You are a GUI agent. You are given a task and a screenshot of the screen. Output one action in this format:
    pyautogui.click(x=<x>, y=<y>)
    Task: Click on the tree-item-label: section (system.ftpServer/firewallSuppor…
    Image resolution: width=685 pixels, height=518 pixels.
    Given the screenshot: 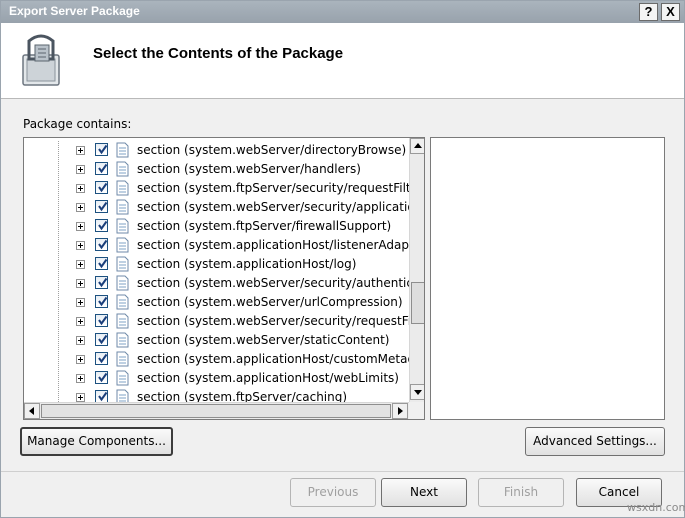 What is the action you would take?
    pyautogui.click(x=264, y=226)
    